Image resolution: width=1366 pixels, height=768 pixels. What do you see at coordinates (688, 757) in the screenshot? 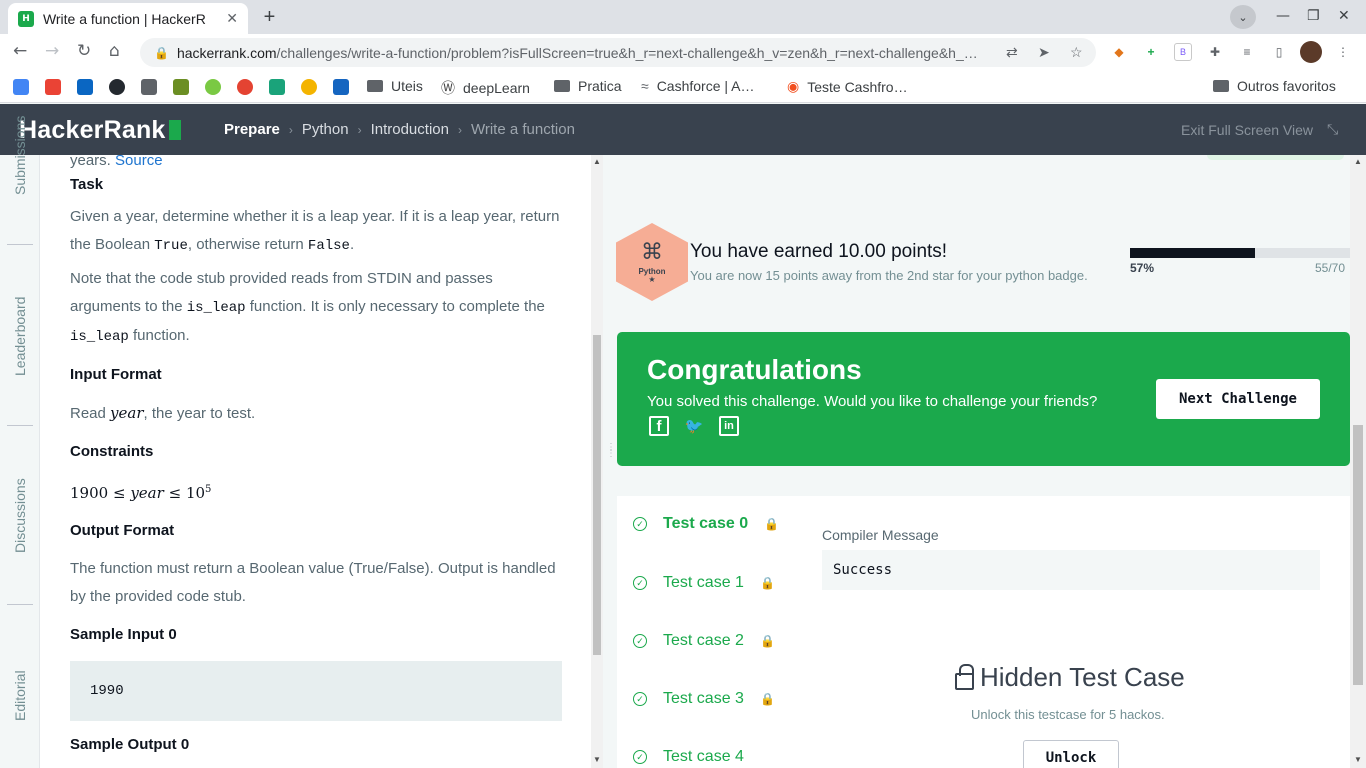
I see `test-case-item: ✓ Test case 4` at bounding box center [688, 757].